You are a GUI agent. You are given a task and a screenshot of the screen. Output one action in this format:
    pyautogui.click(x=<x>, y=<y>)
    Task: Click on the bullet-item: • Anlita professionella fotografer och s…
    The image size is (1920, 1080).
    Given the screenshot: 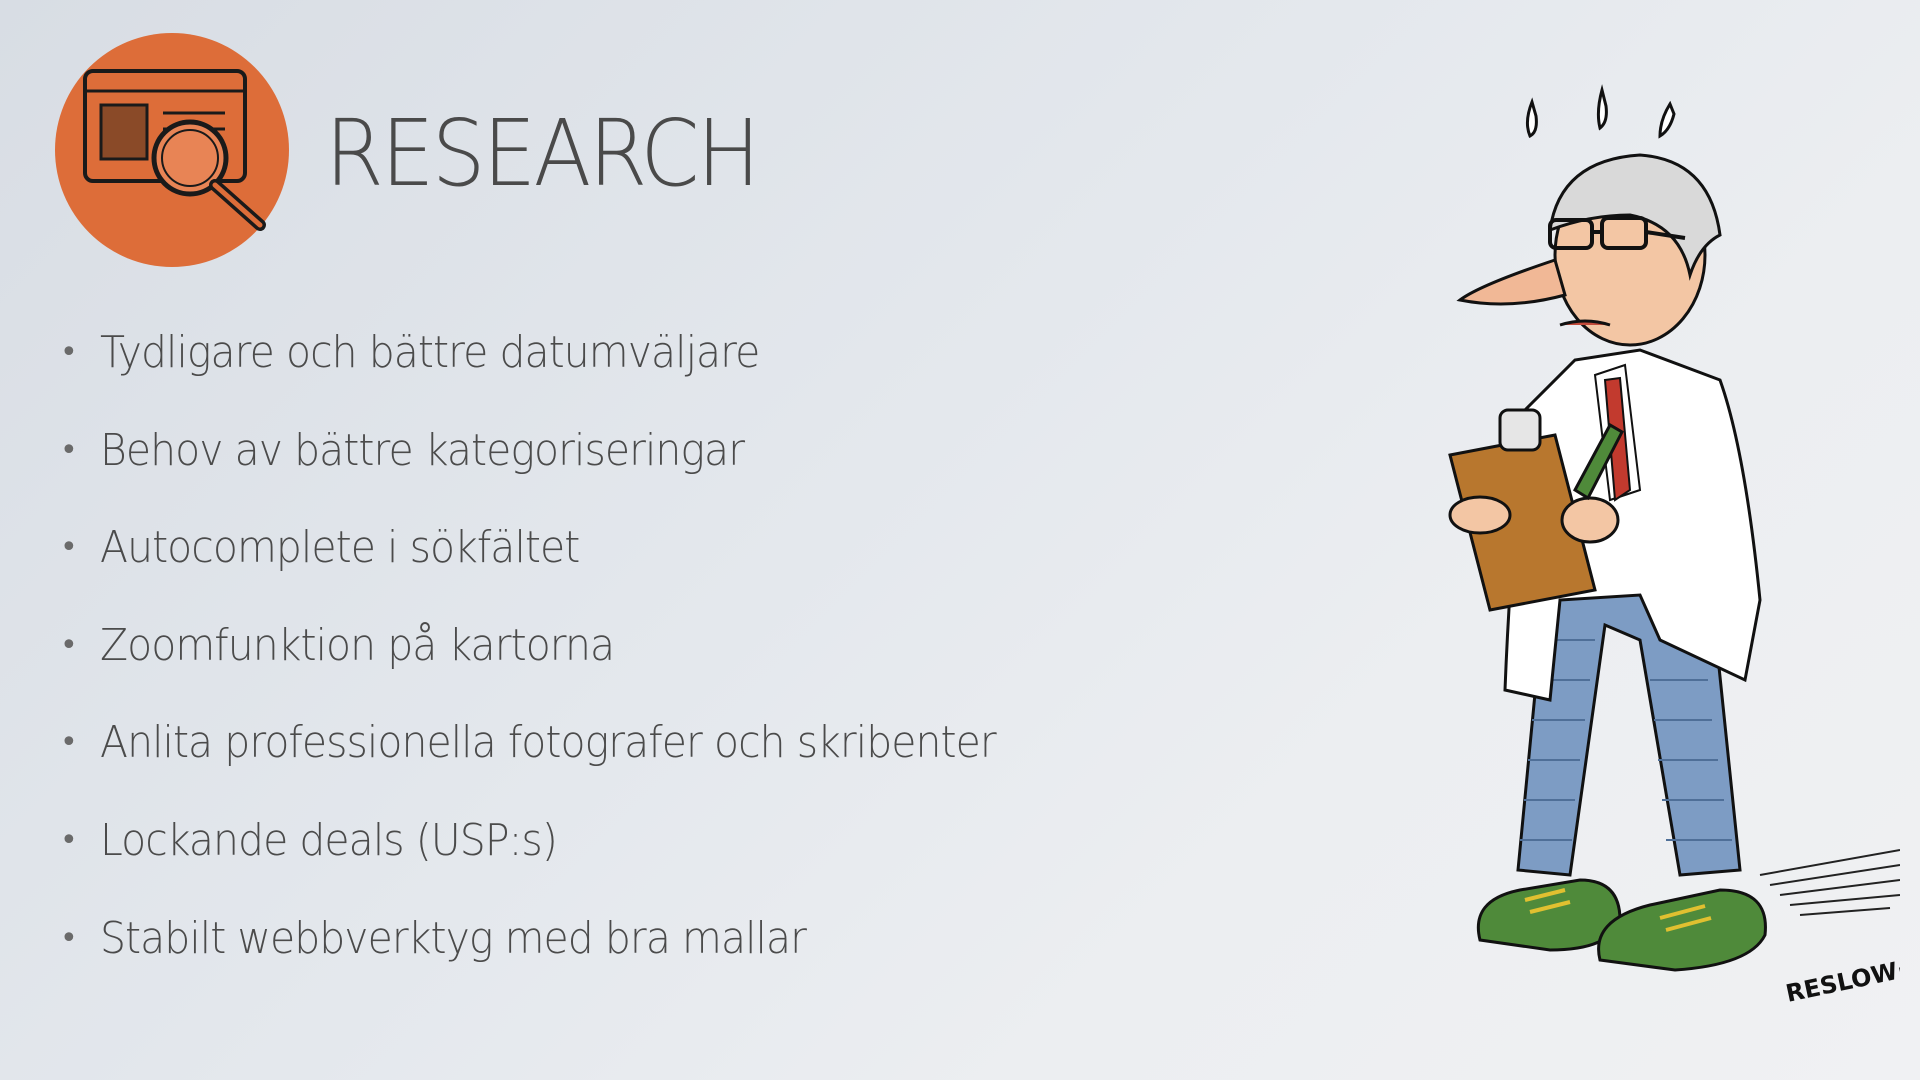 What is the action you would take?
    pyautogui.click(x=561, y=764)
    